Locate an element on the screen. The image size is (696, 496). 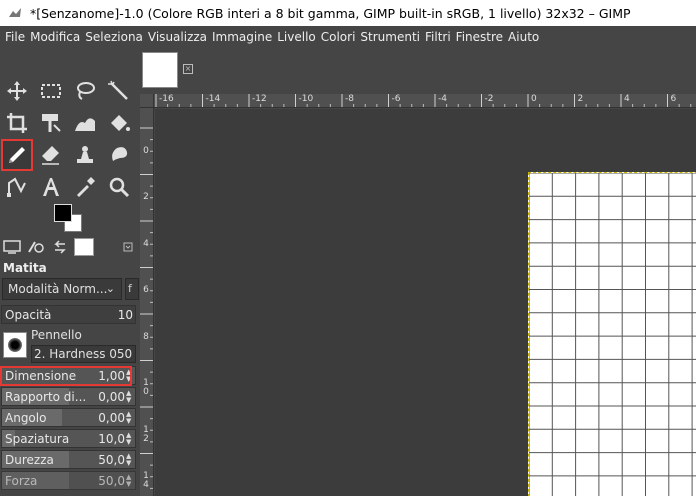
crop-tool is located at coordinates (17, 123).